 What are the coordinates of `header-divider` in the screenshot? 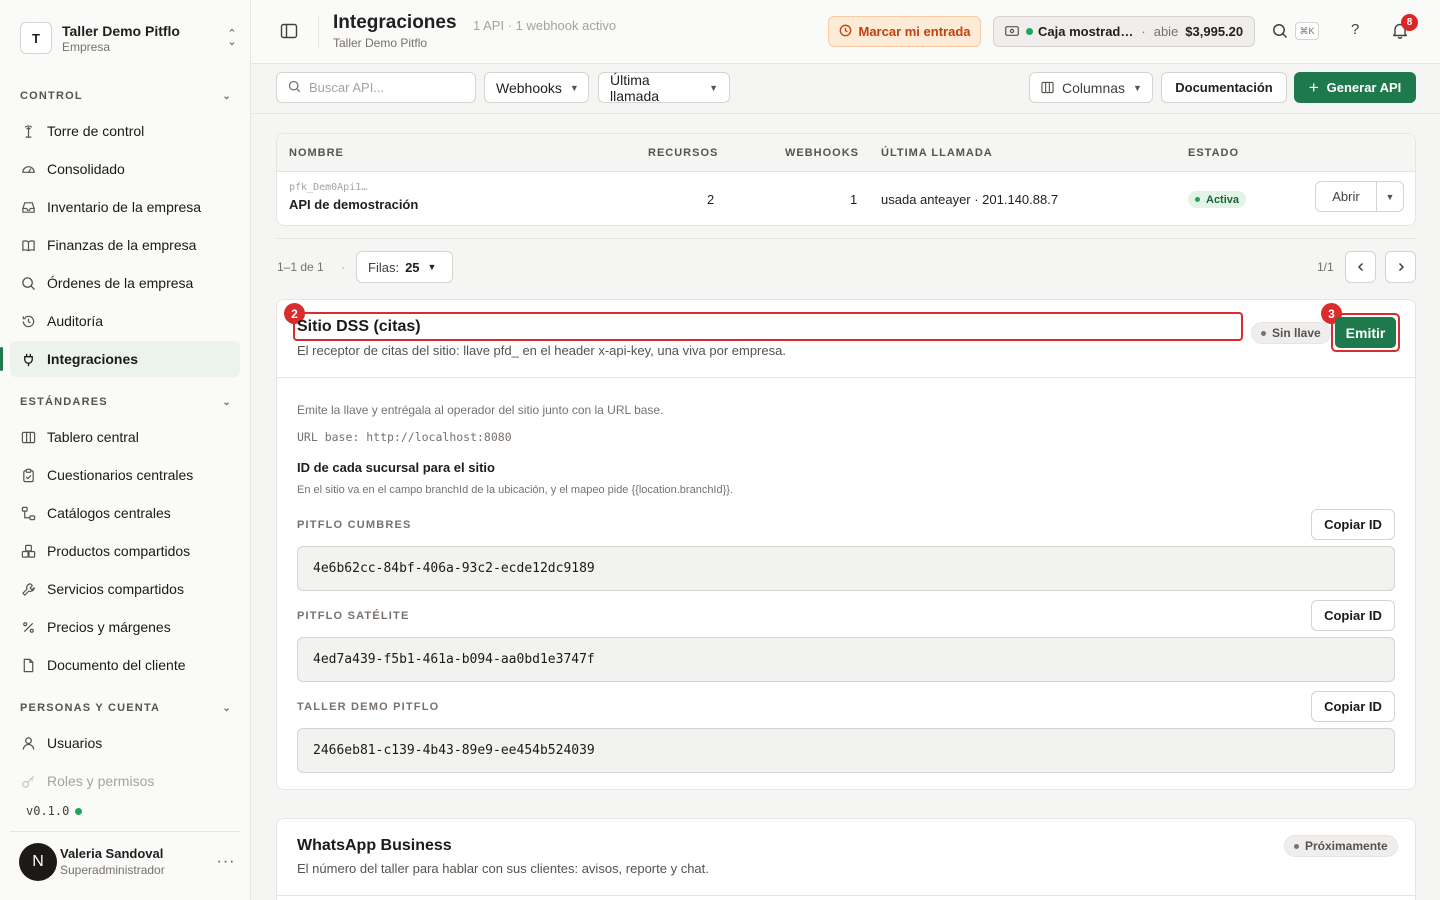 It's located at (318, 32).